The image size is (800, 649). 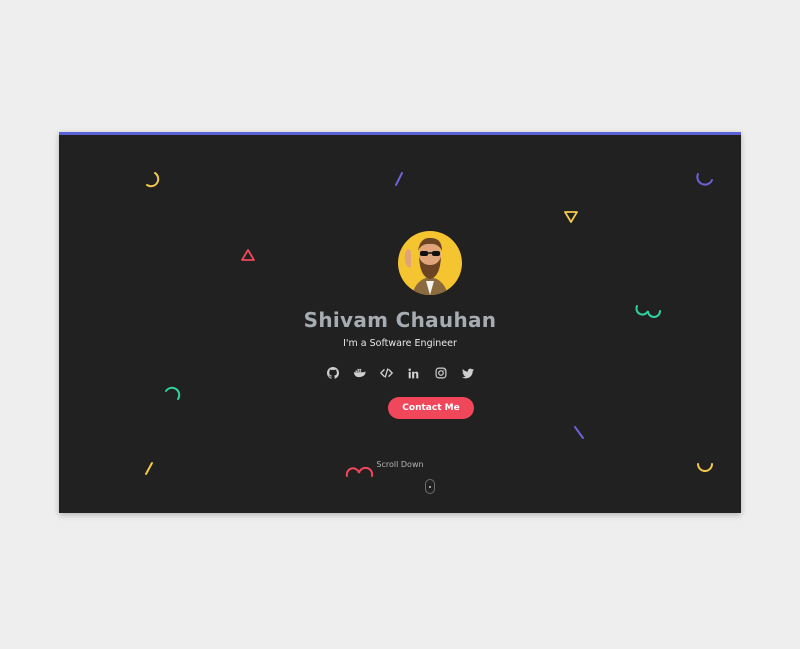 I want to click on linkedin-icon, so click(x=414, y=373).